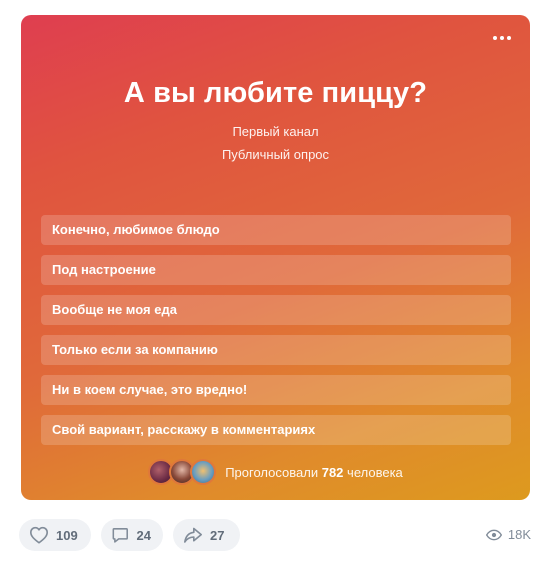 The image size is (548, 563). I want to click on voters-count: 782, so click(332, 472).